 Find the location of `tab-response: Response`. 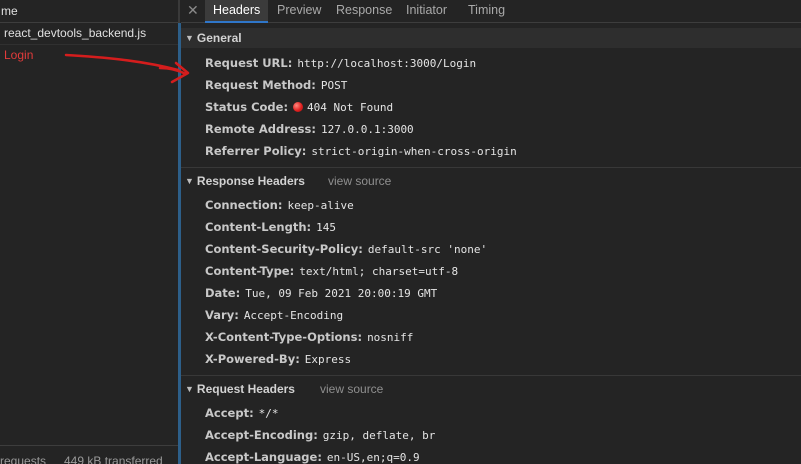

tab-response: Response is located at coordinates (364, 11).